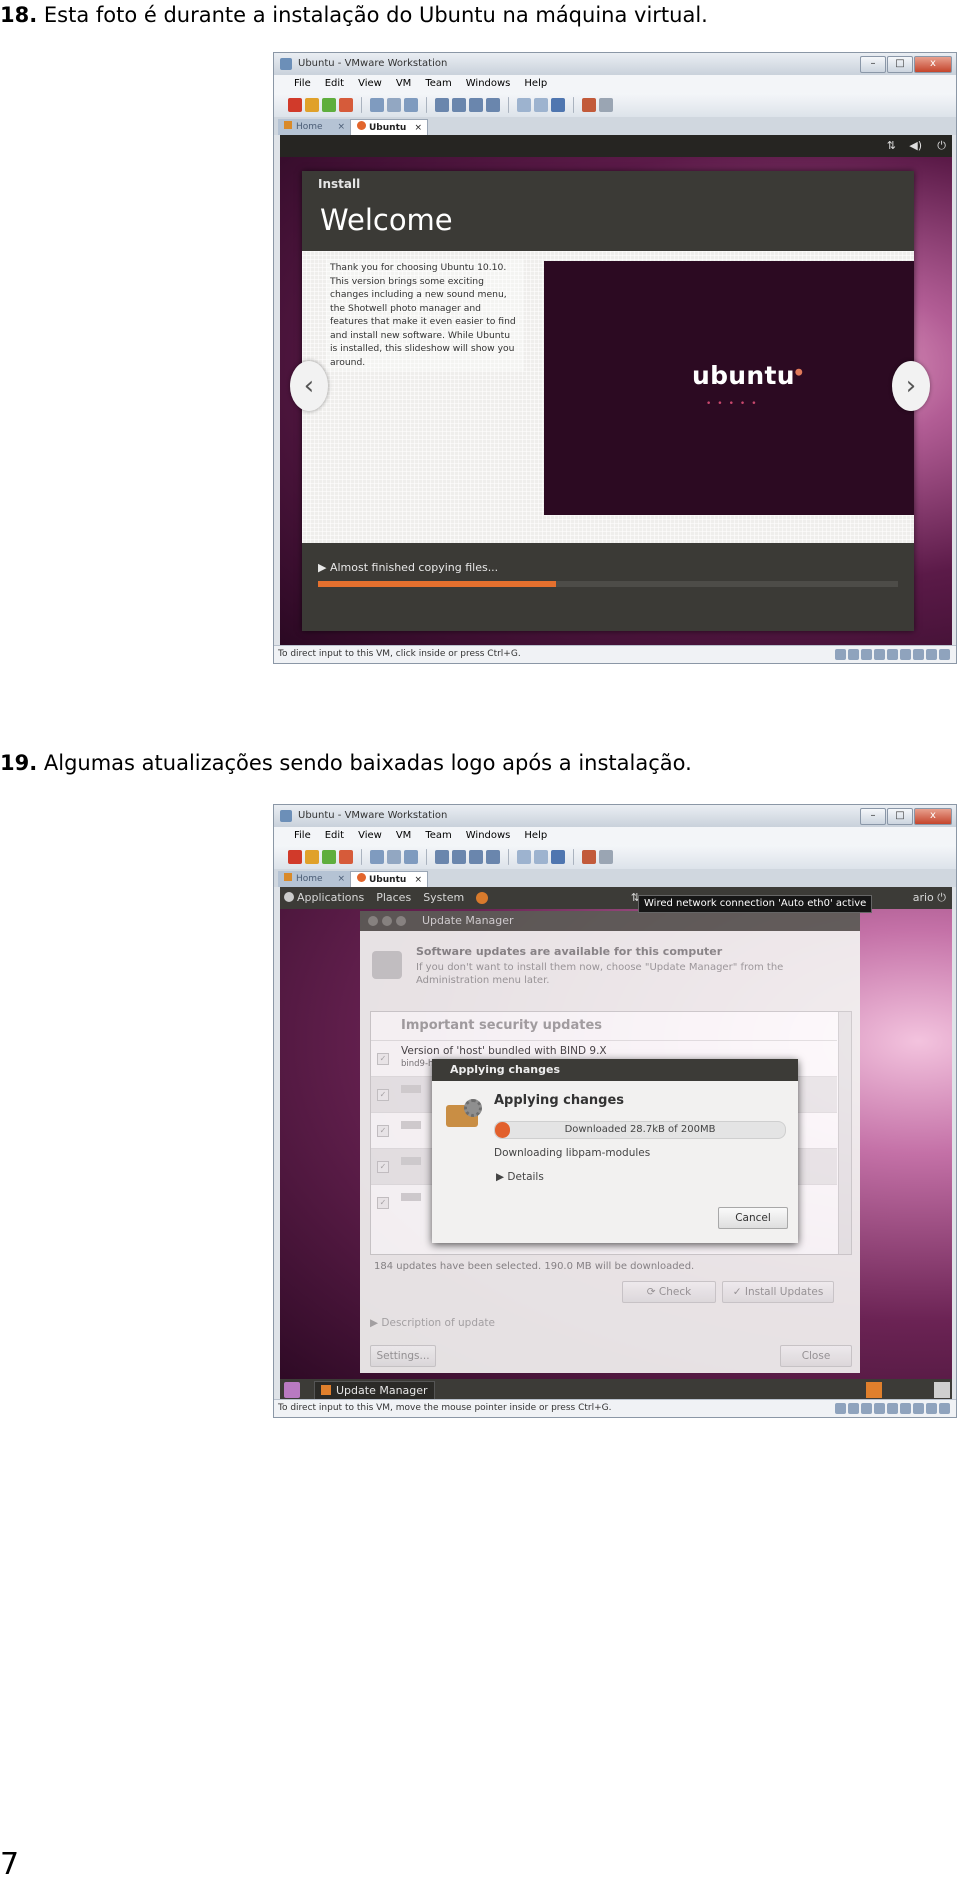  I want to click on messages-icon, so click(944, 654).